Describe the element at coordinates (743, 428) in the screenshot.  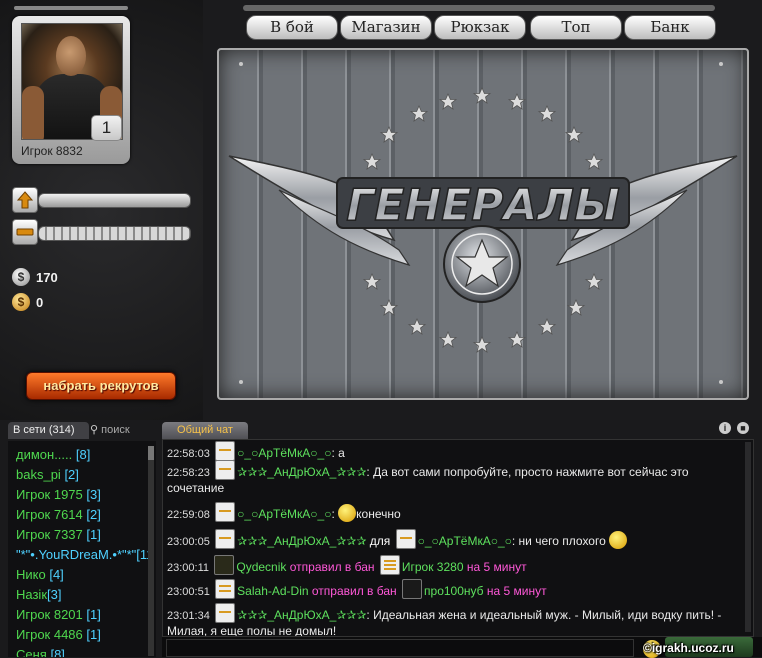
I see `close-icon: ■` at that location.